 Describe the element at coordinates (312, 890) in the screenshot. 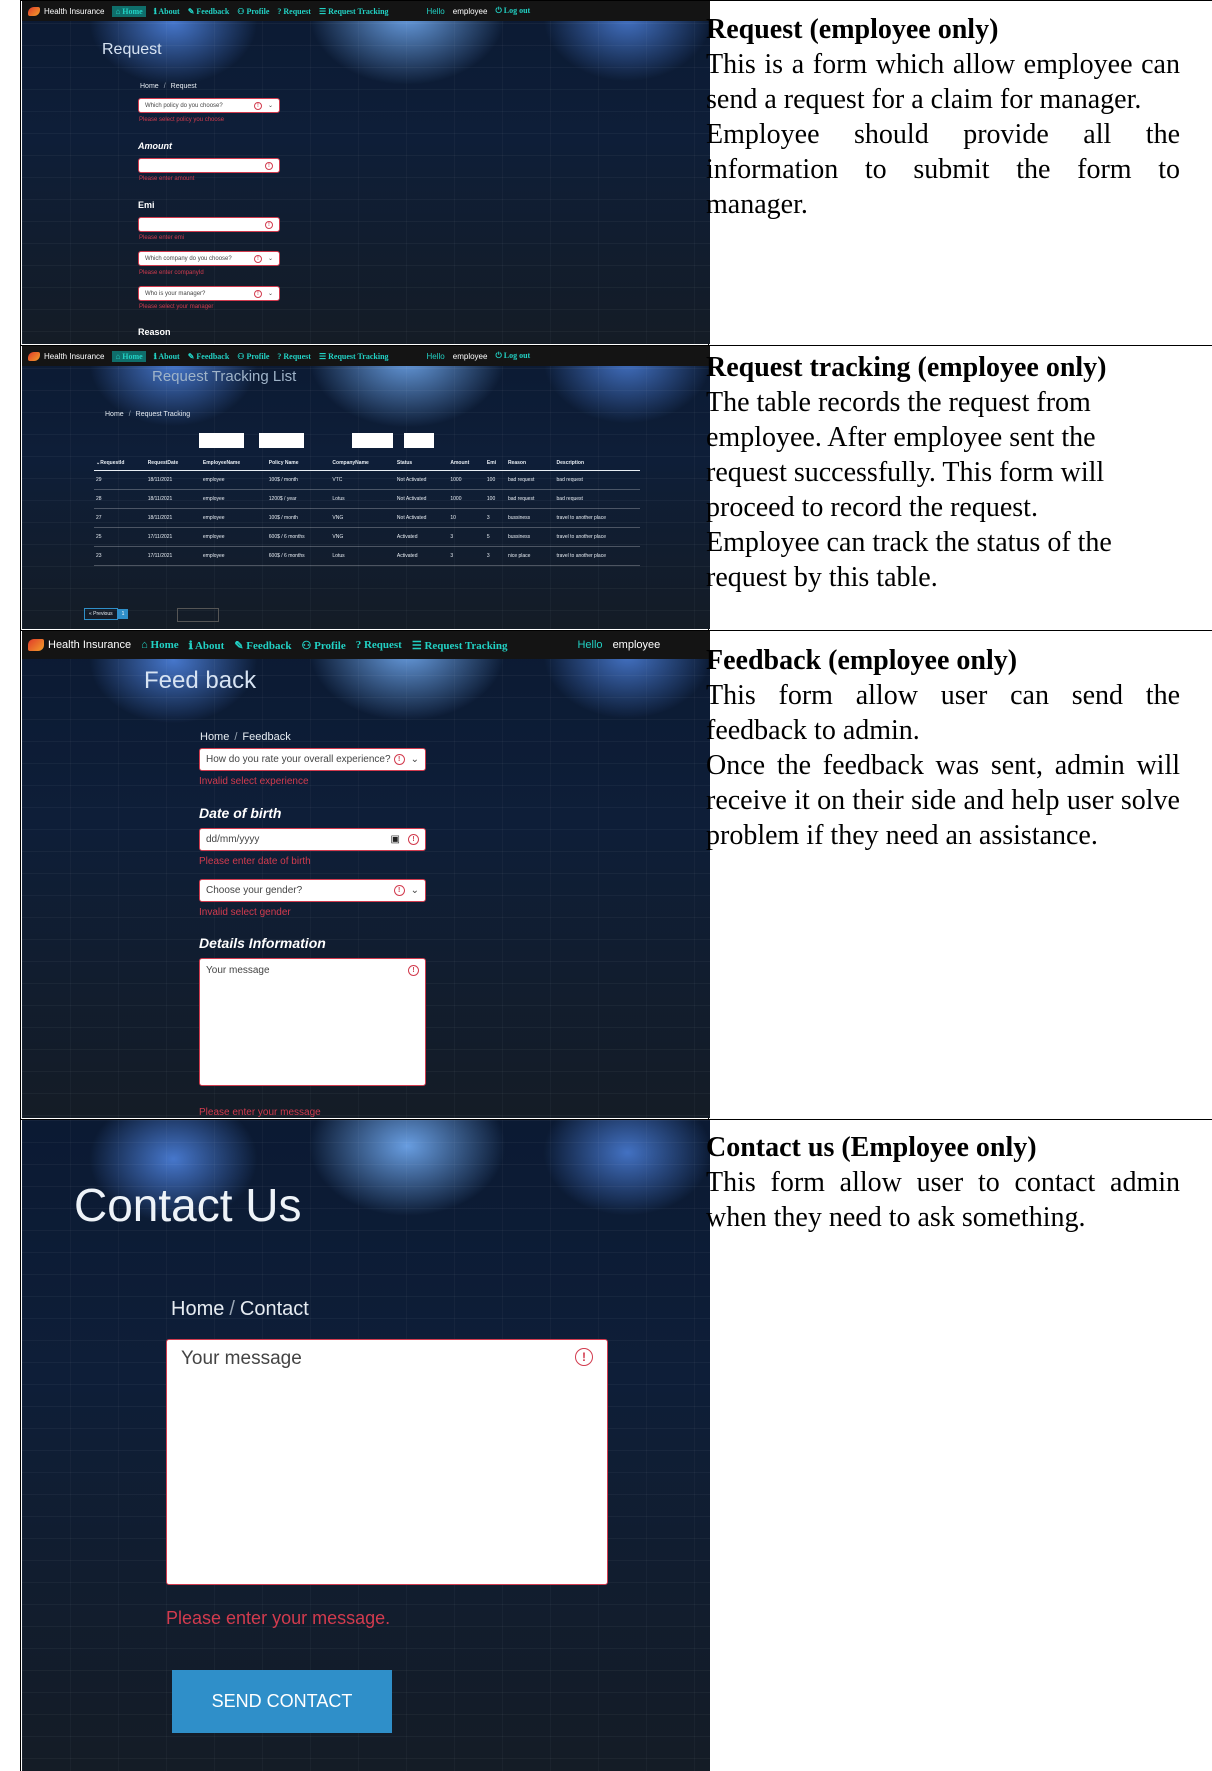

I see `gender-select: Choose your gender?! ⌄` at that location.